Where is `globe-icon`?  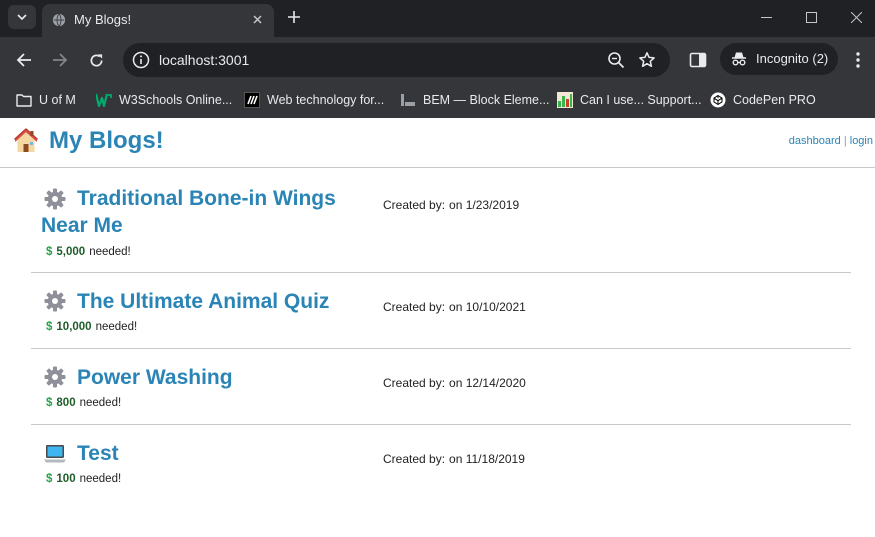
globe-icon is located at coordinates (59, 20).